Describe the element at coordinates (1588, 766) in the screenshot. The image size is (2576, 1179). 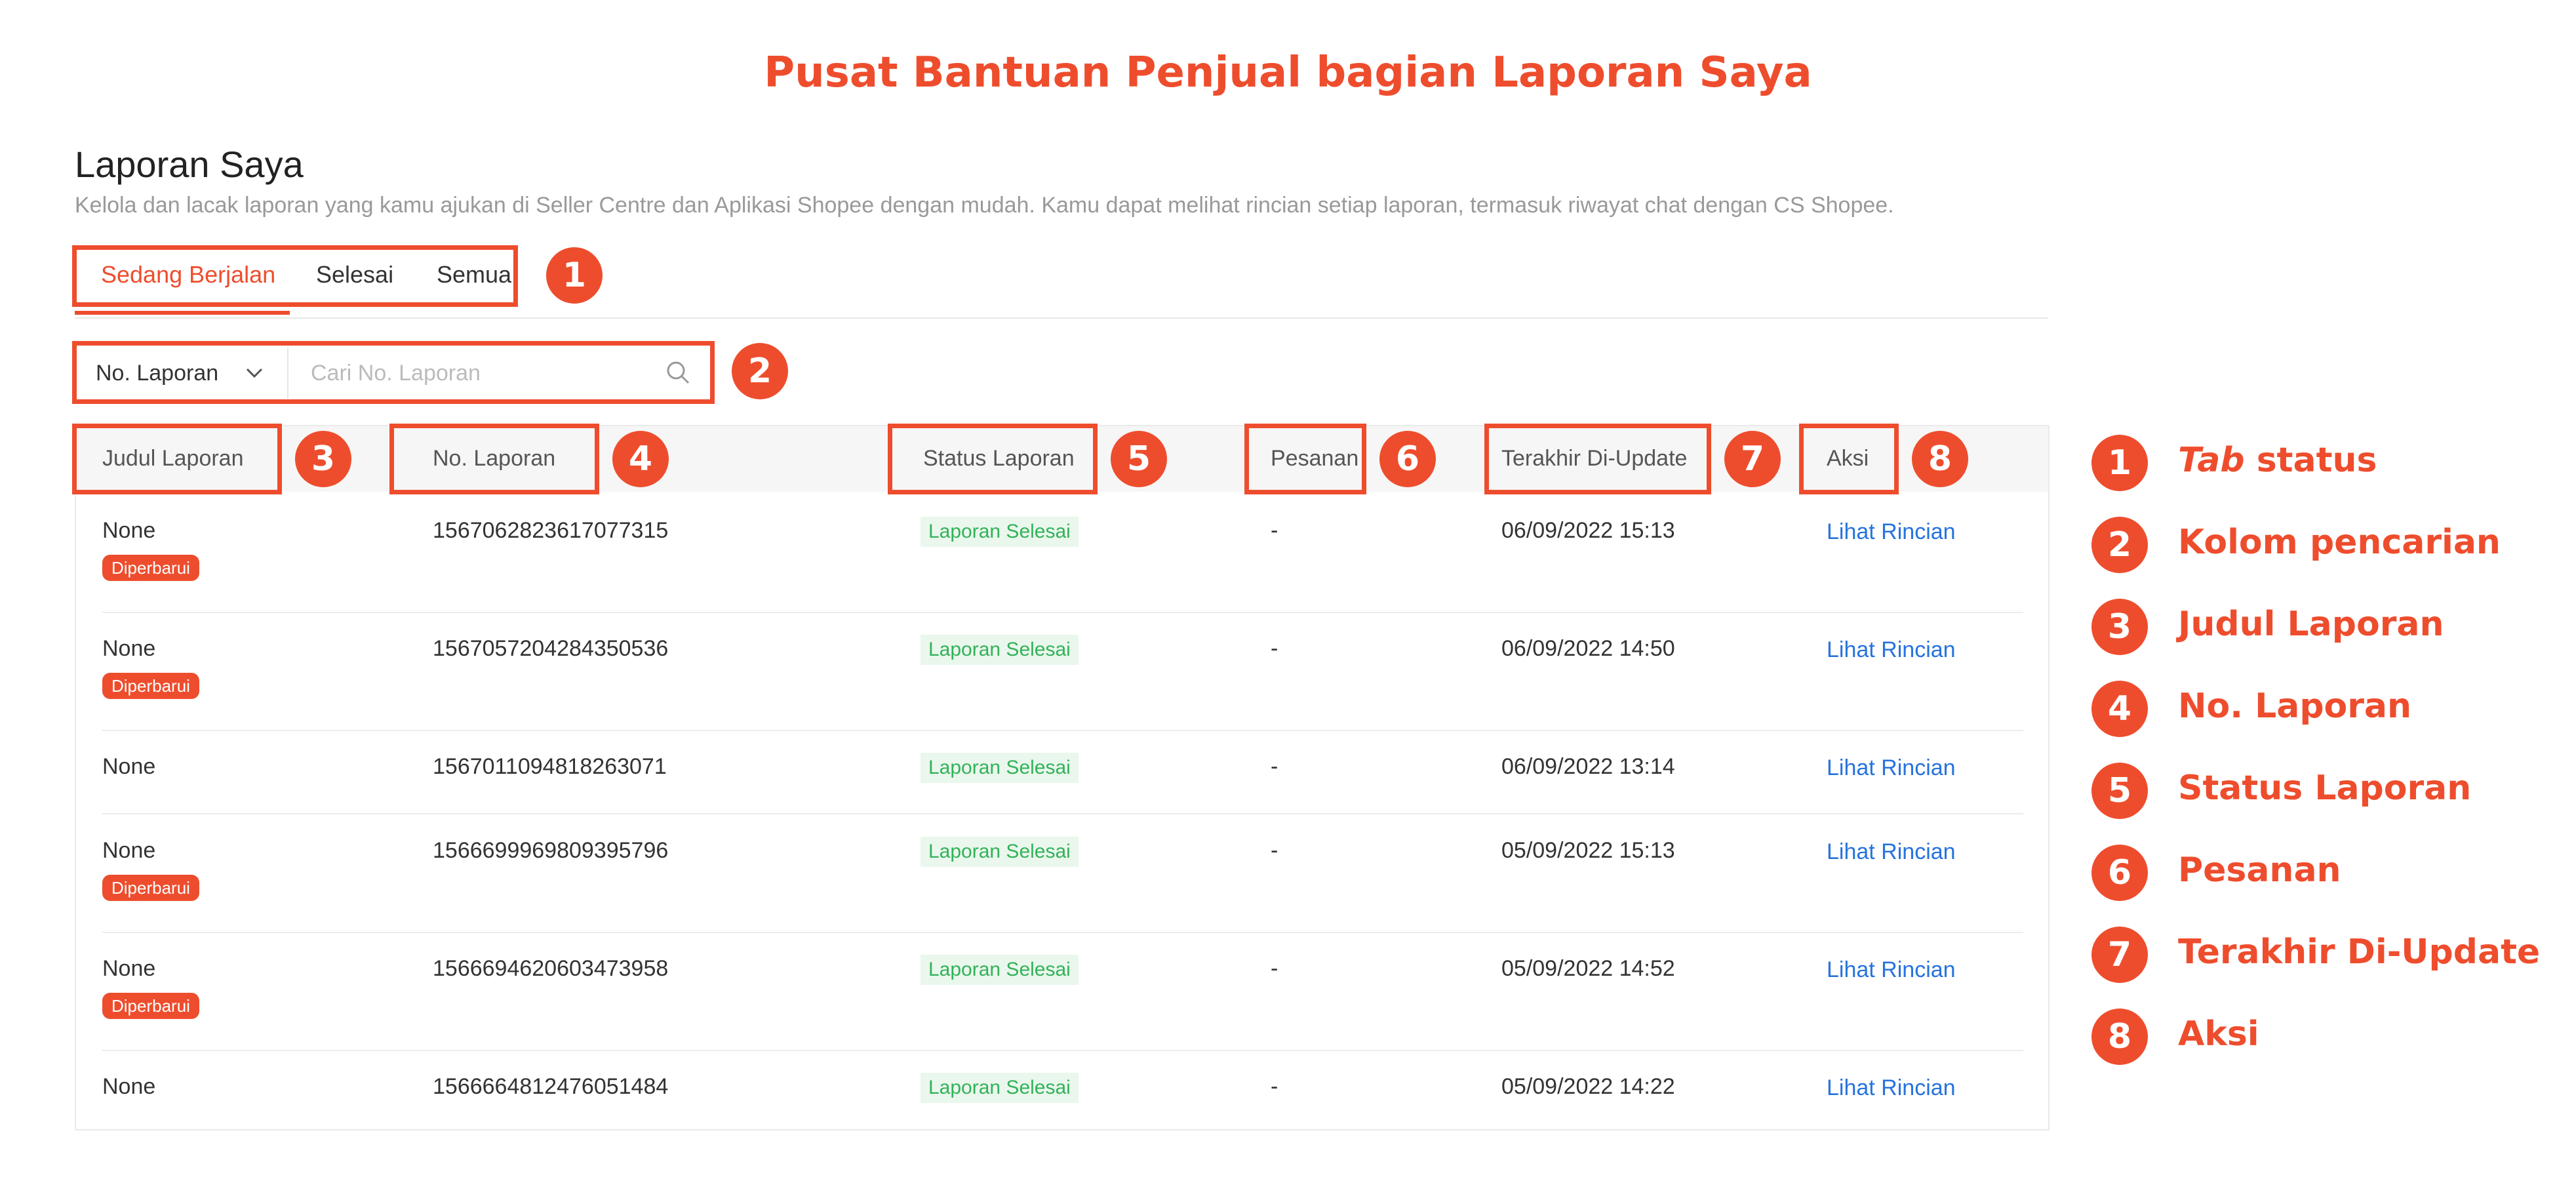
I see `last-update: 06/09/2022 13:14` at that location.